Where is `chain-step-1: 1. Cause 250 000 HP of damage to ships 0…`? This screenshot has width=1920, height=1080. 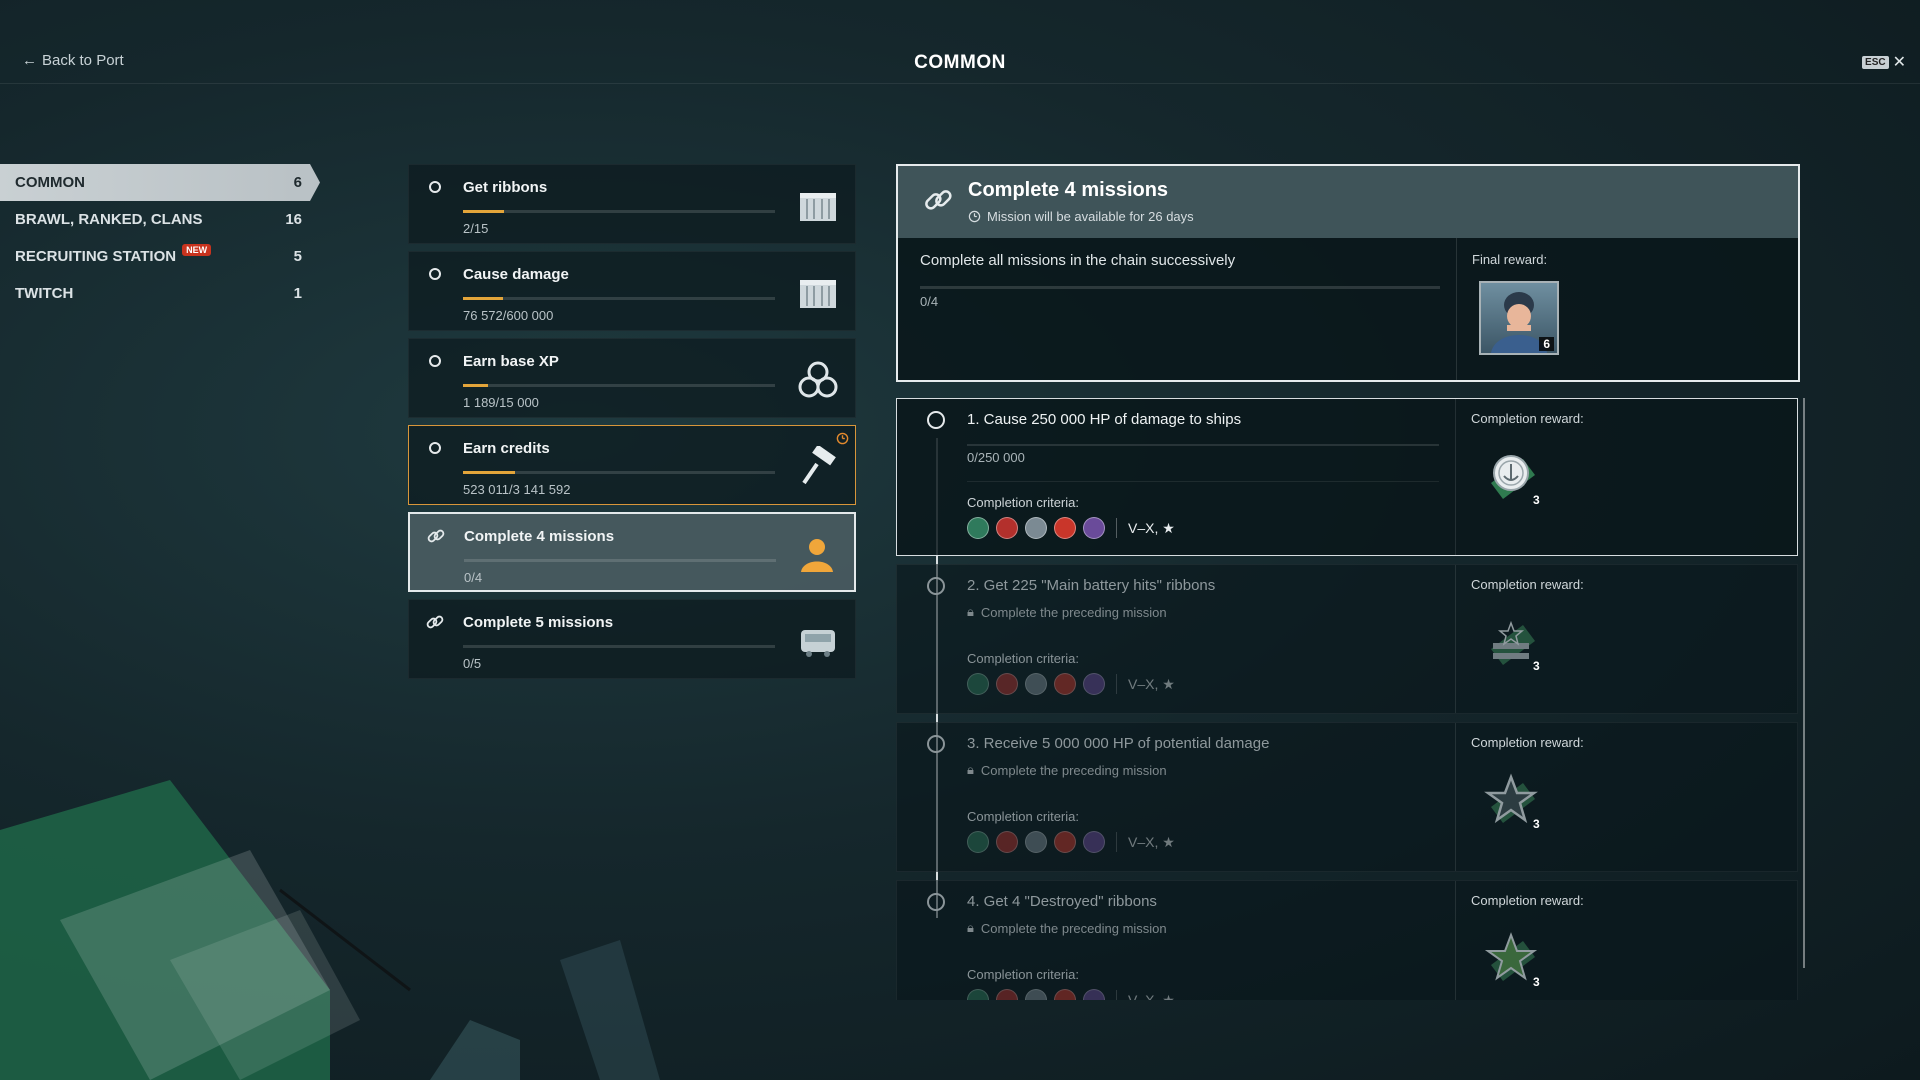 chain-step-1: 1. Cause 250 000 HP of damage to ships 0… is located at coordinates (1347, 477).